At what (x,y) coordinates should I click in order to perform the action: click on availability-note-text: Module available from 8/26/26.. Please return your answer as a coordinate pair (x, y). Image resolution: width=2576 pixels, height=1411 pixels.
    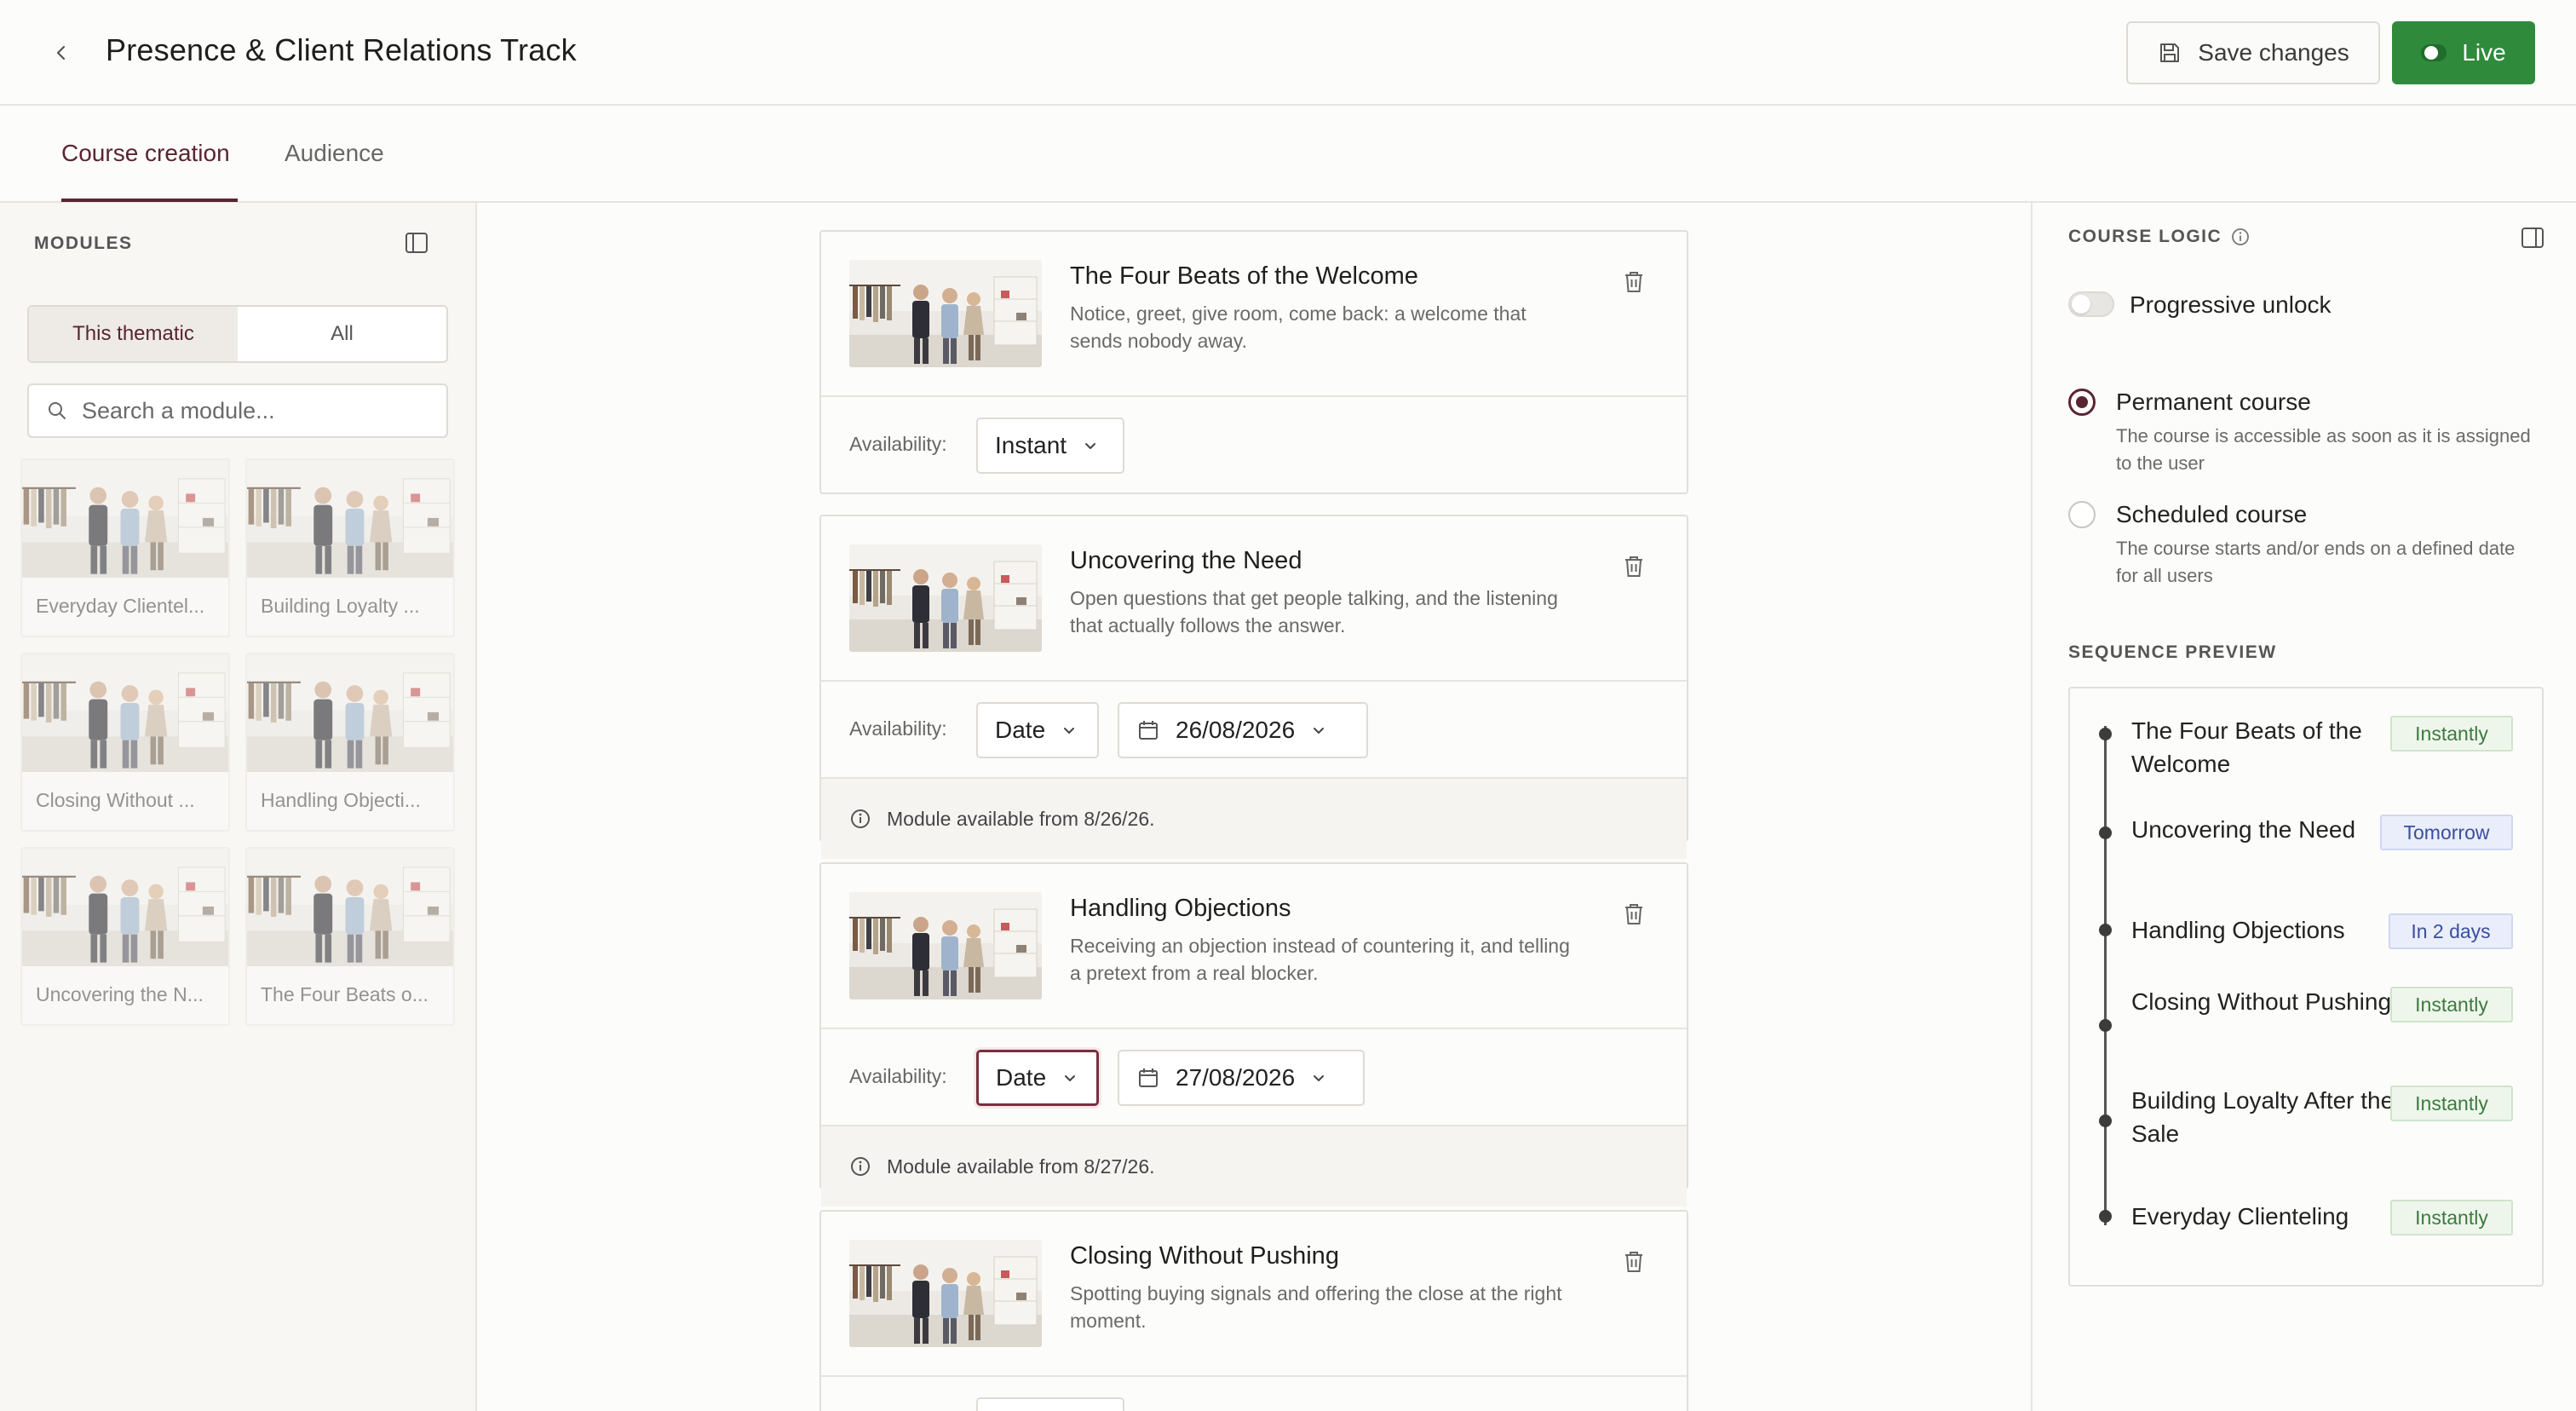
    Looking at the image, I should click on (1021, 818).